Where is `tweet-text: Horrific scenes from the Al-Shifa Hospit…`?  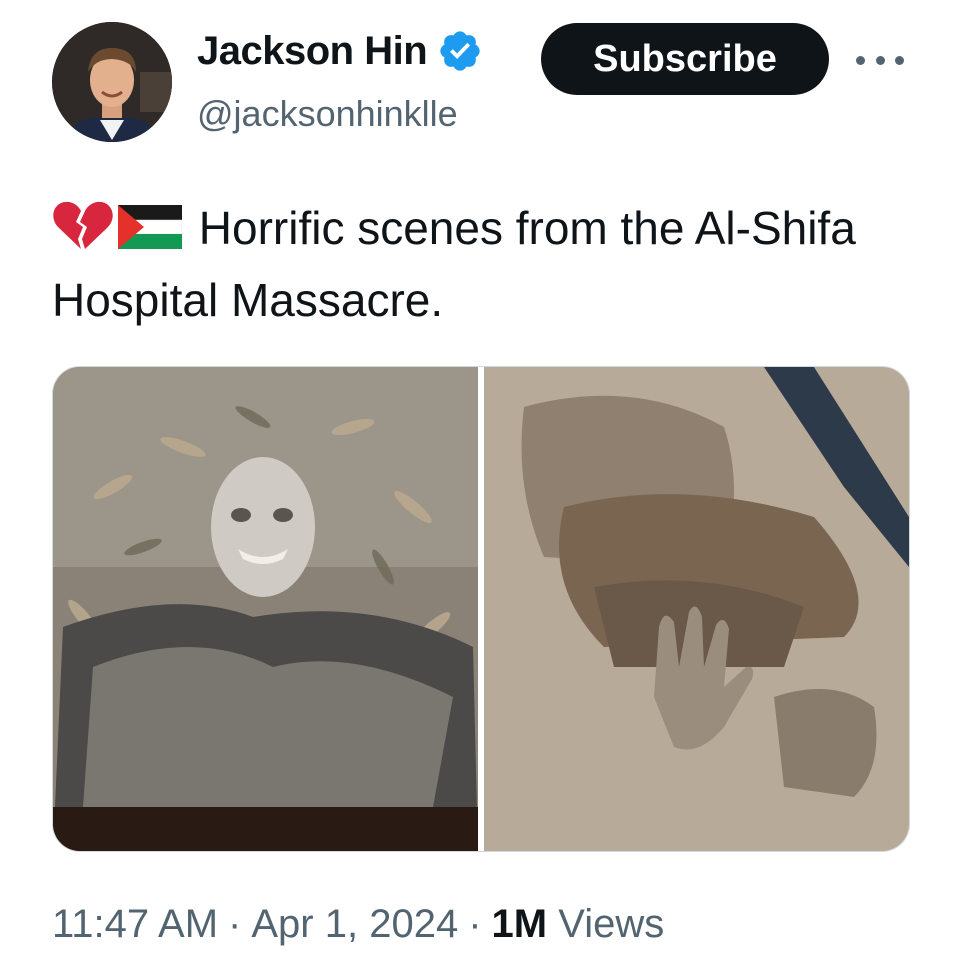
tweet-text: Horrific scenes from the Al-Shifa Hospit… is located at coordinates (482, 264).